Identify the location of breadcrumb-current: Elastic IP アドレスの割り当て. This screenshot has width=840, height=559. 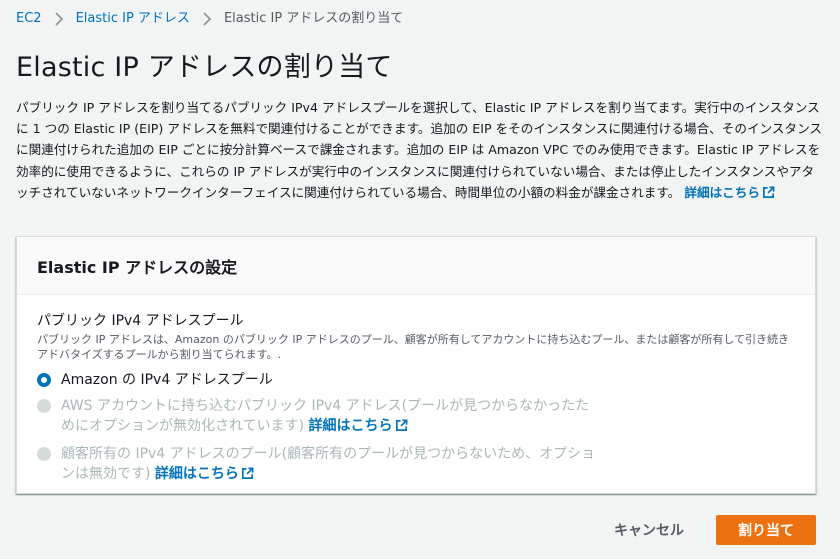
(313, 18).